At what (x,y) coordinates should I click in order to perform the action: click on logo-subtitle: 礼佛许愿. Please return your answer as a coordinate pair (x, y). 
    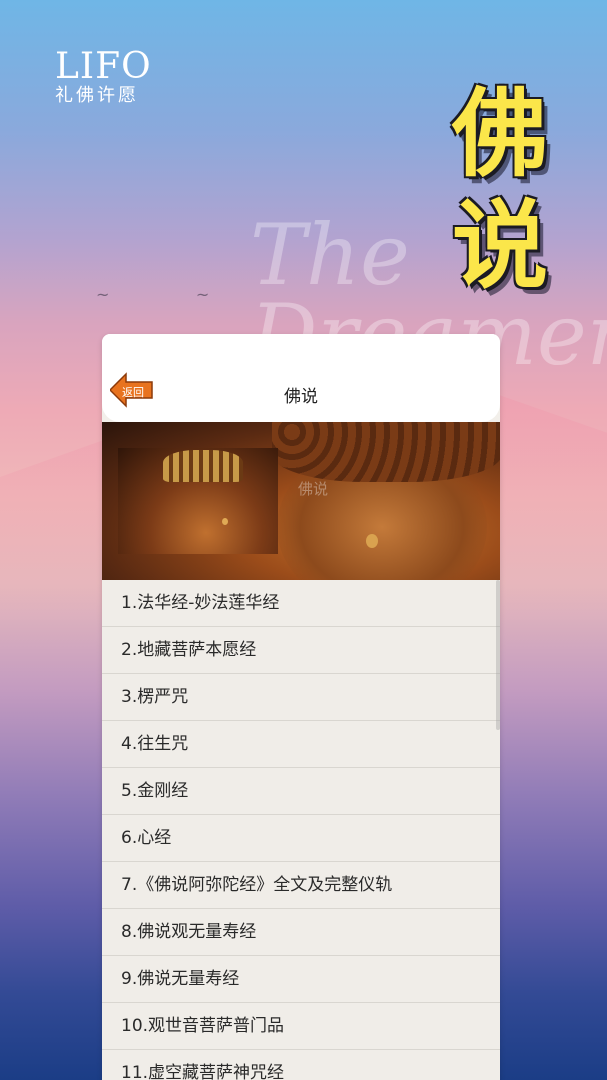
    Looking at the image, I should click on (97, 95).